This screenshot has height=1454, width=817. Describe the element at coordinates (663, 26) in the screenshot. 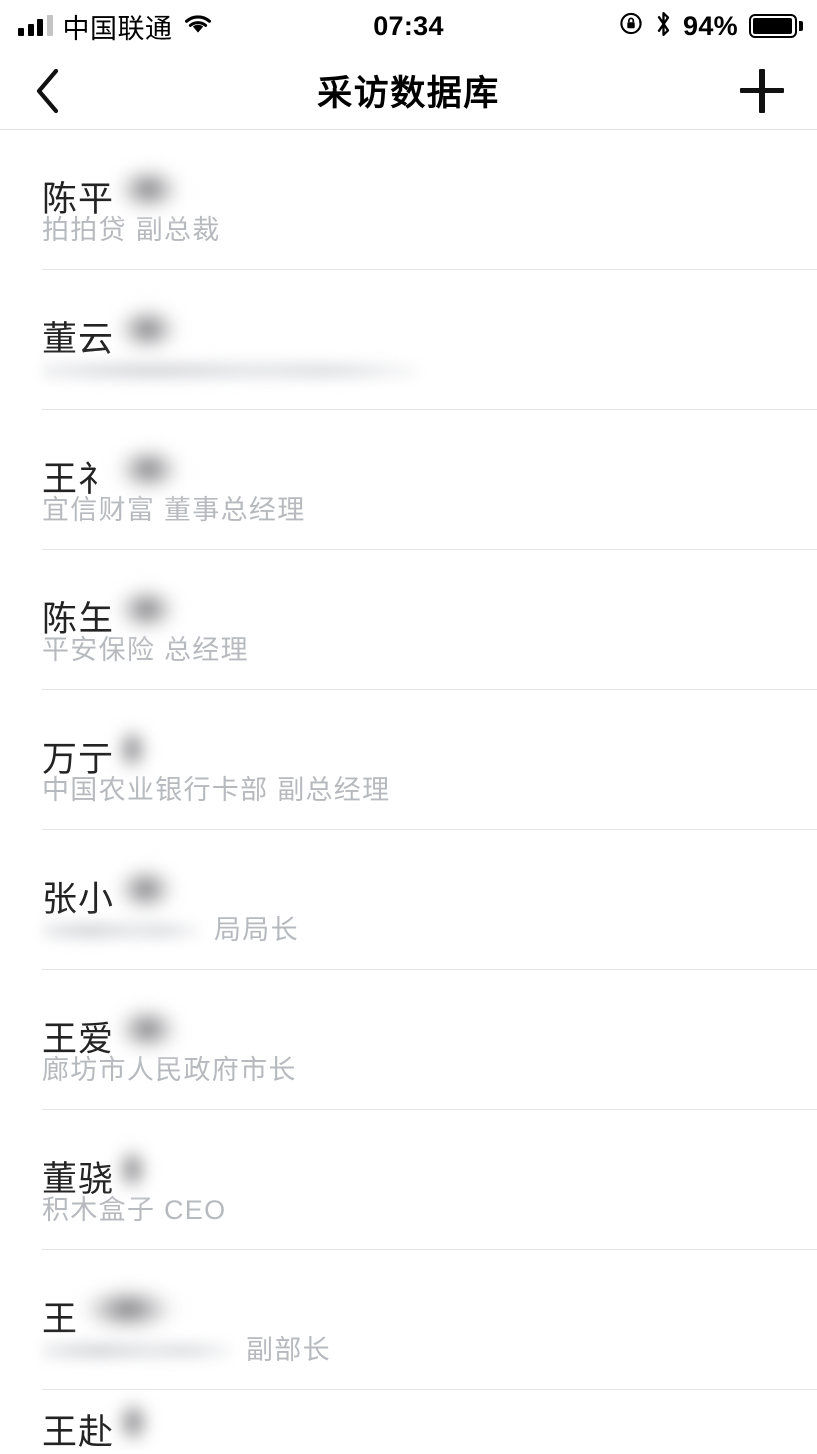

I see `bluetooth-icon` at that location.